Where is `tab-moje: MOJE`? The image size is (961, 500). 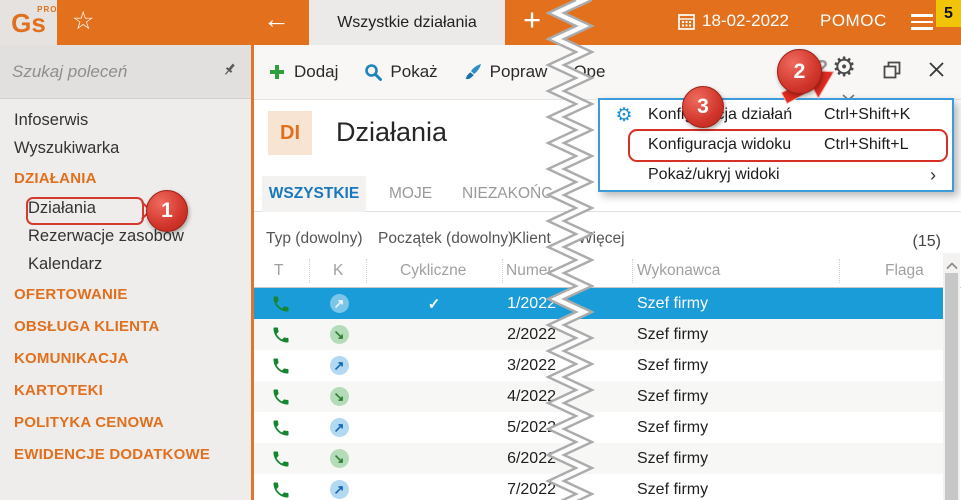
tab-moje: MOJE is located at coordinates (410, 194).